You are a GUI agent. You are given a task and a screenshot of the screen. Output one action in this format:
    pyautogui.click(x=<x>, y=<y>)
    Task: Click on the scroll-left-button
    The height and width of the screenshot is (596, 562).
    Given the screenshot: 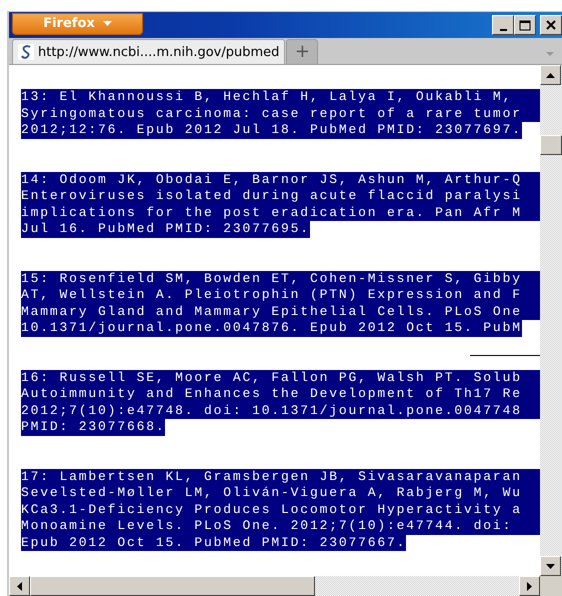 What is the action you would take?
    pyautogui.click(x=19, y=586)
    